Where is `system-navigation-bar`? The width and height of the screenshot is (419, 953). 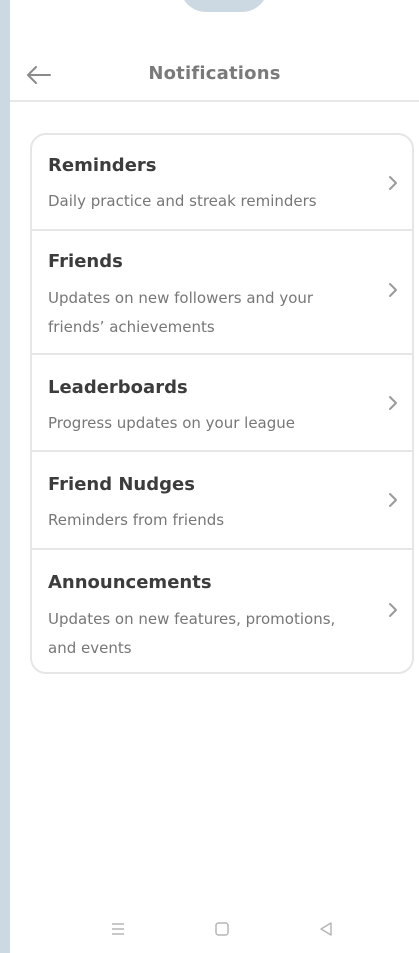
system-navigation-bar is located at coordinates (214, 929).